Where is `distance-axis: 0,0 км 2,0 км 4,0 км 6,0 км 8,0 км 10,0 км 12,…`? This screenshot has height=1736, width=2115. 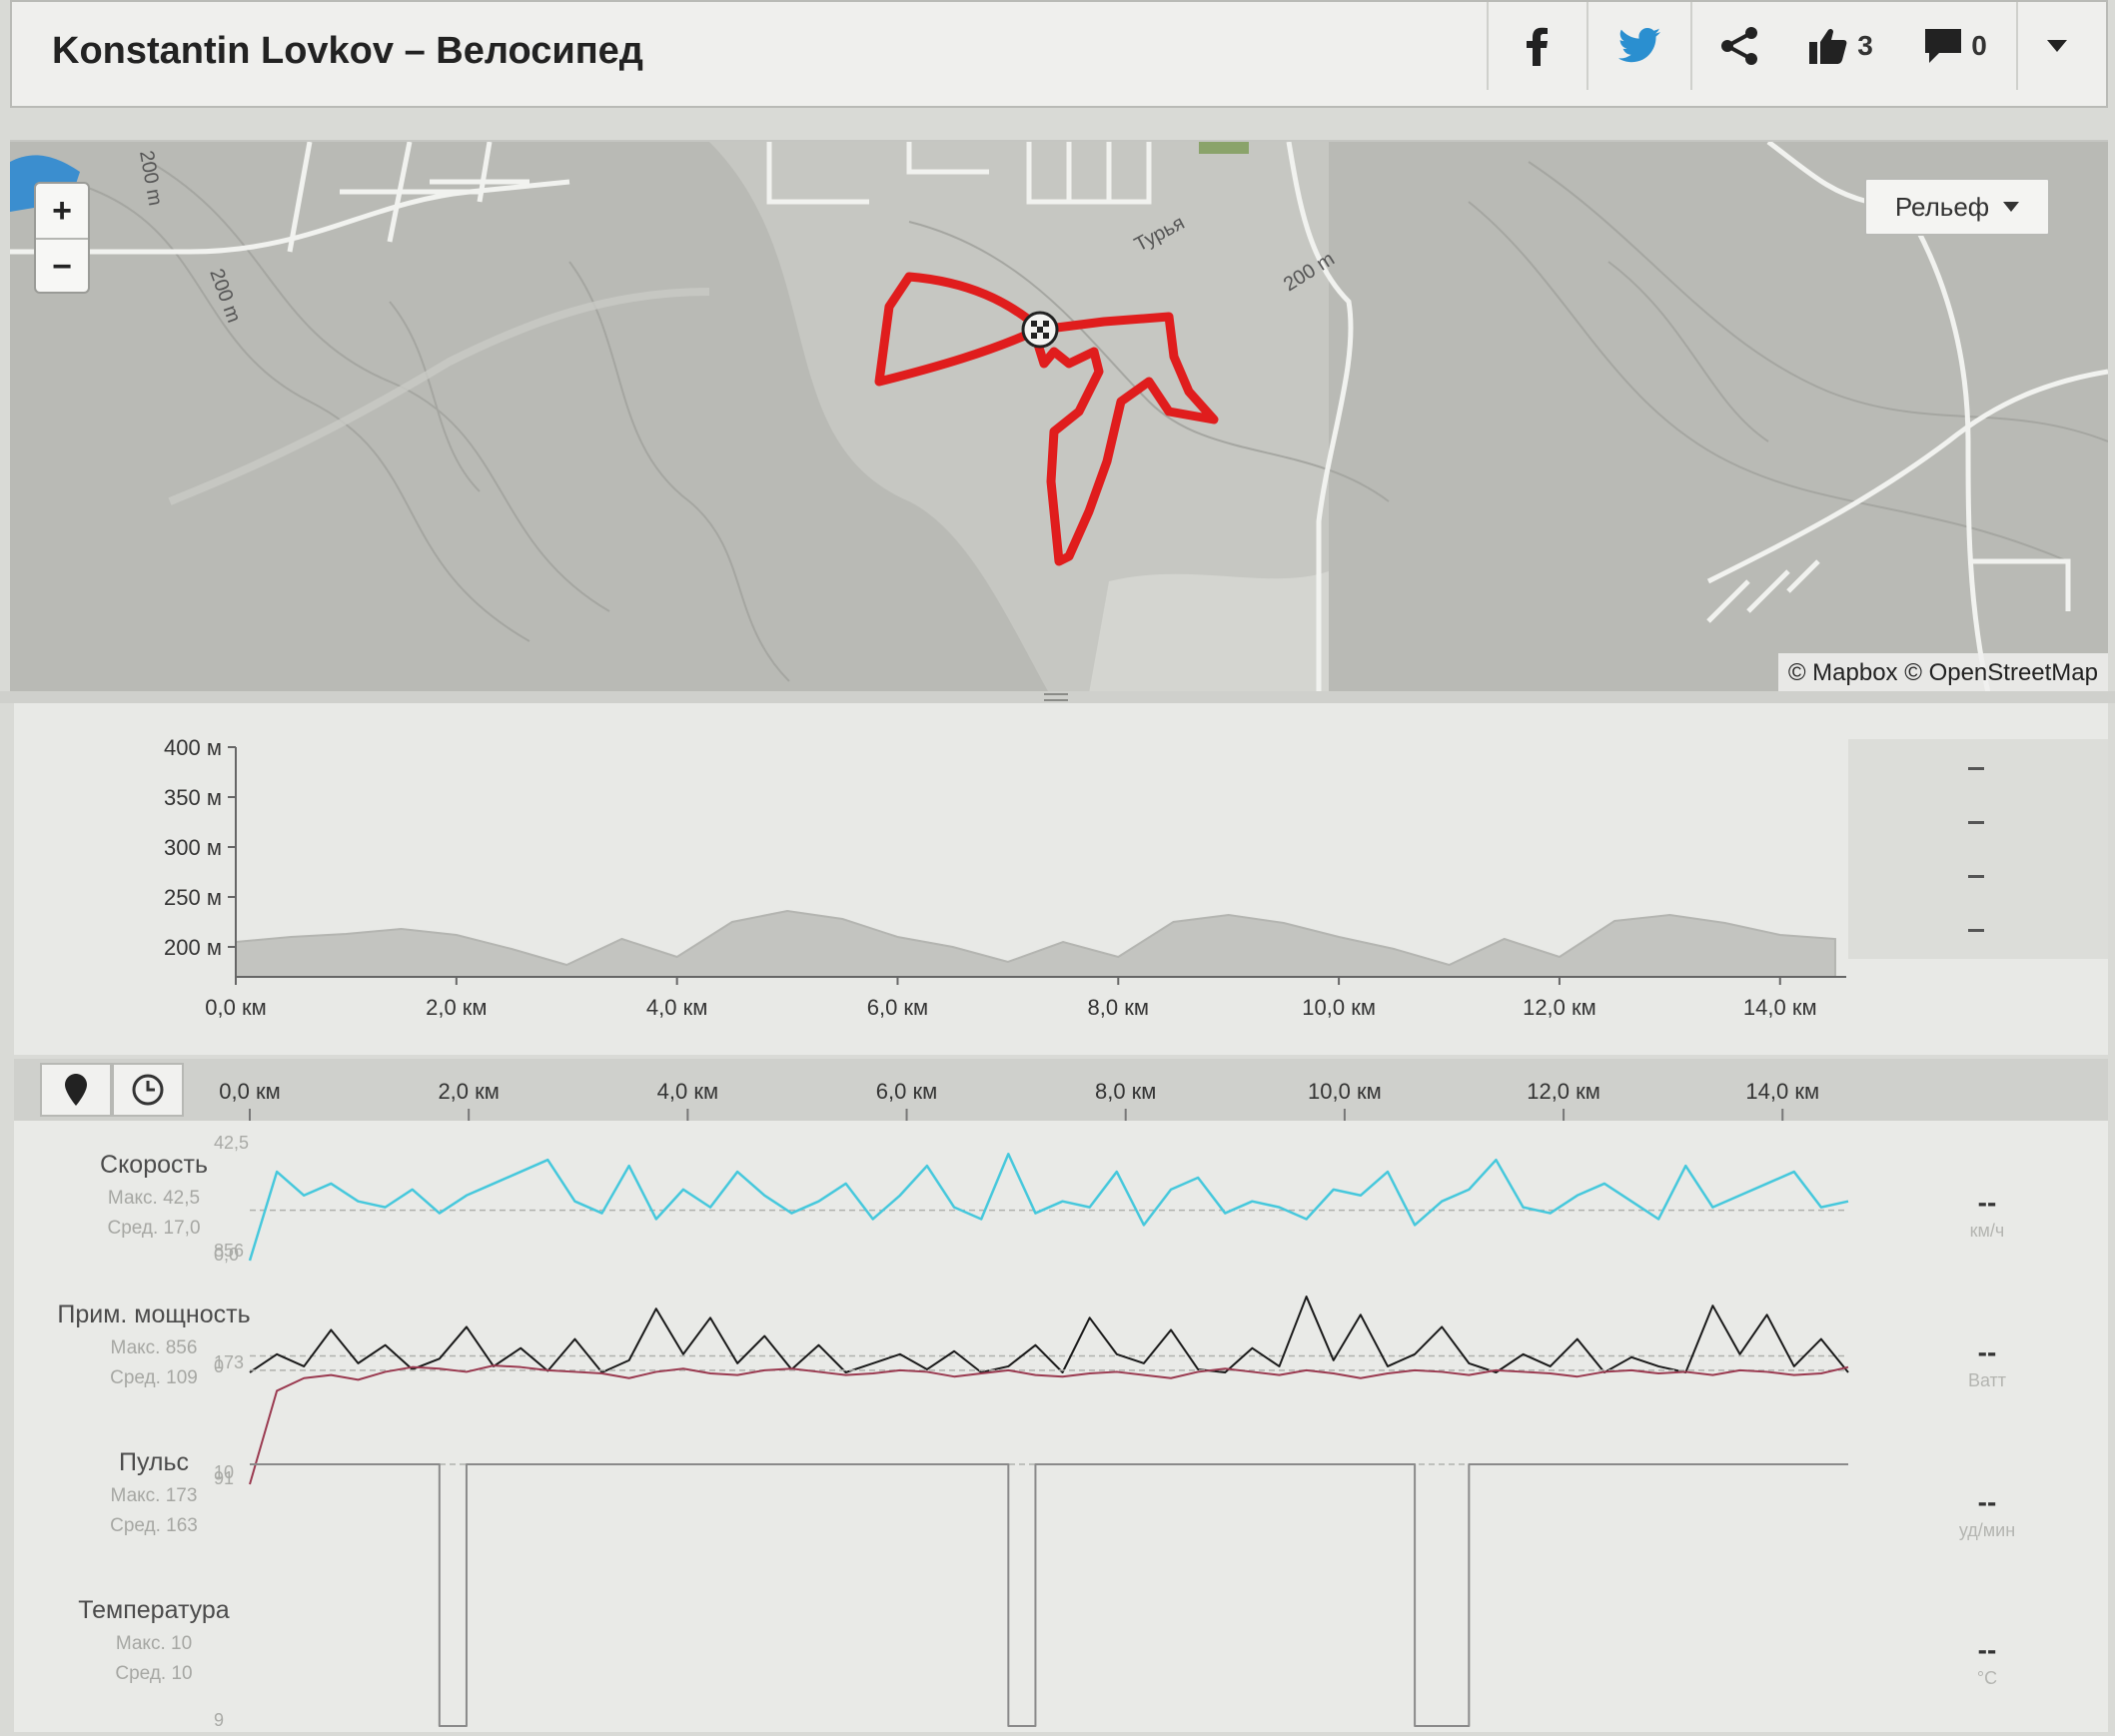 distance-axis: 0,0 км 2,0 км 4,0 км 6,0 км 8,0 км 10,0 км 12,… is located at coordinates (1019, 1100).